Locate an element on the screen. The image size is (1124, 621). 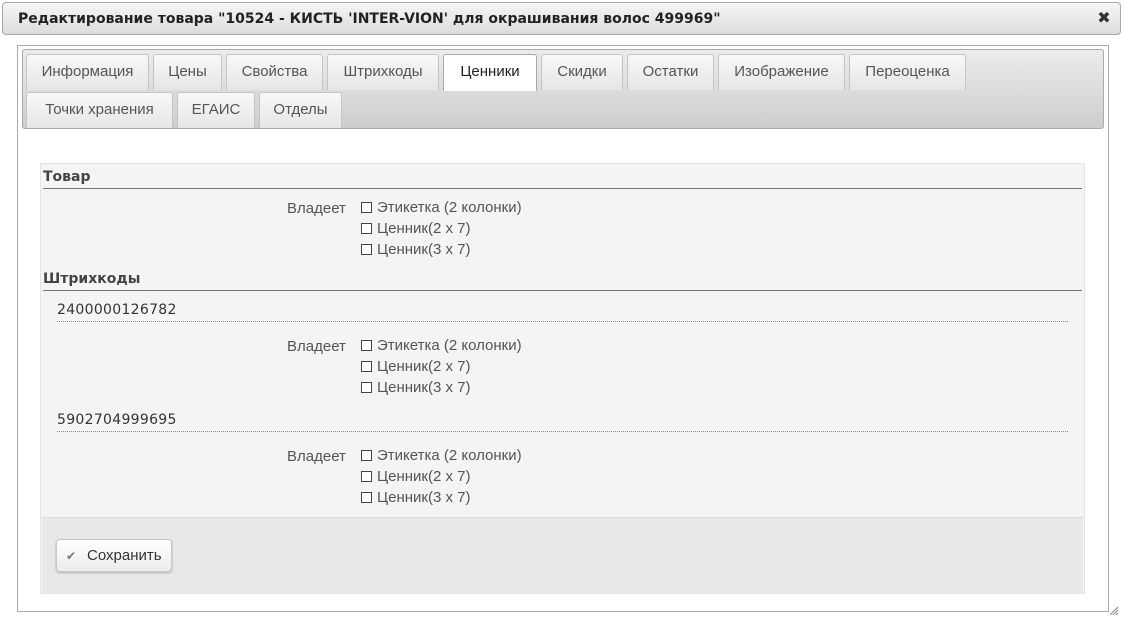
save-button: ✔ Сохранить is located at coordinates (114, 555).